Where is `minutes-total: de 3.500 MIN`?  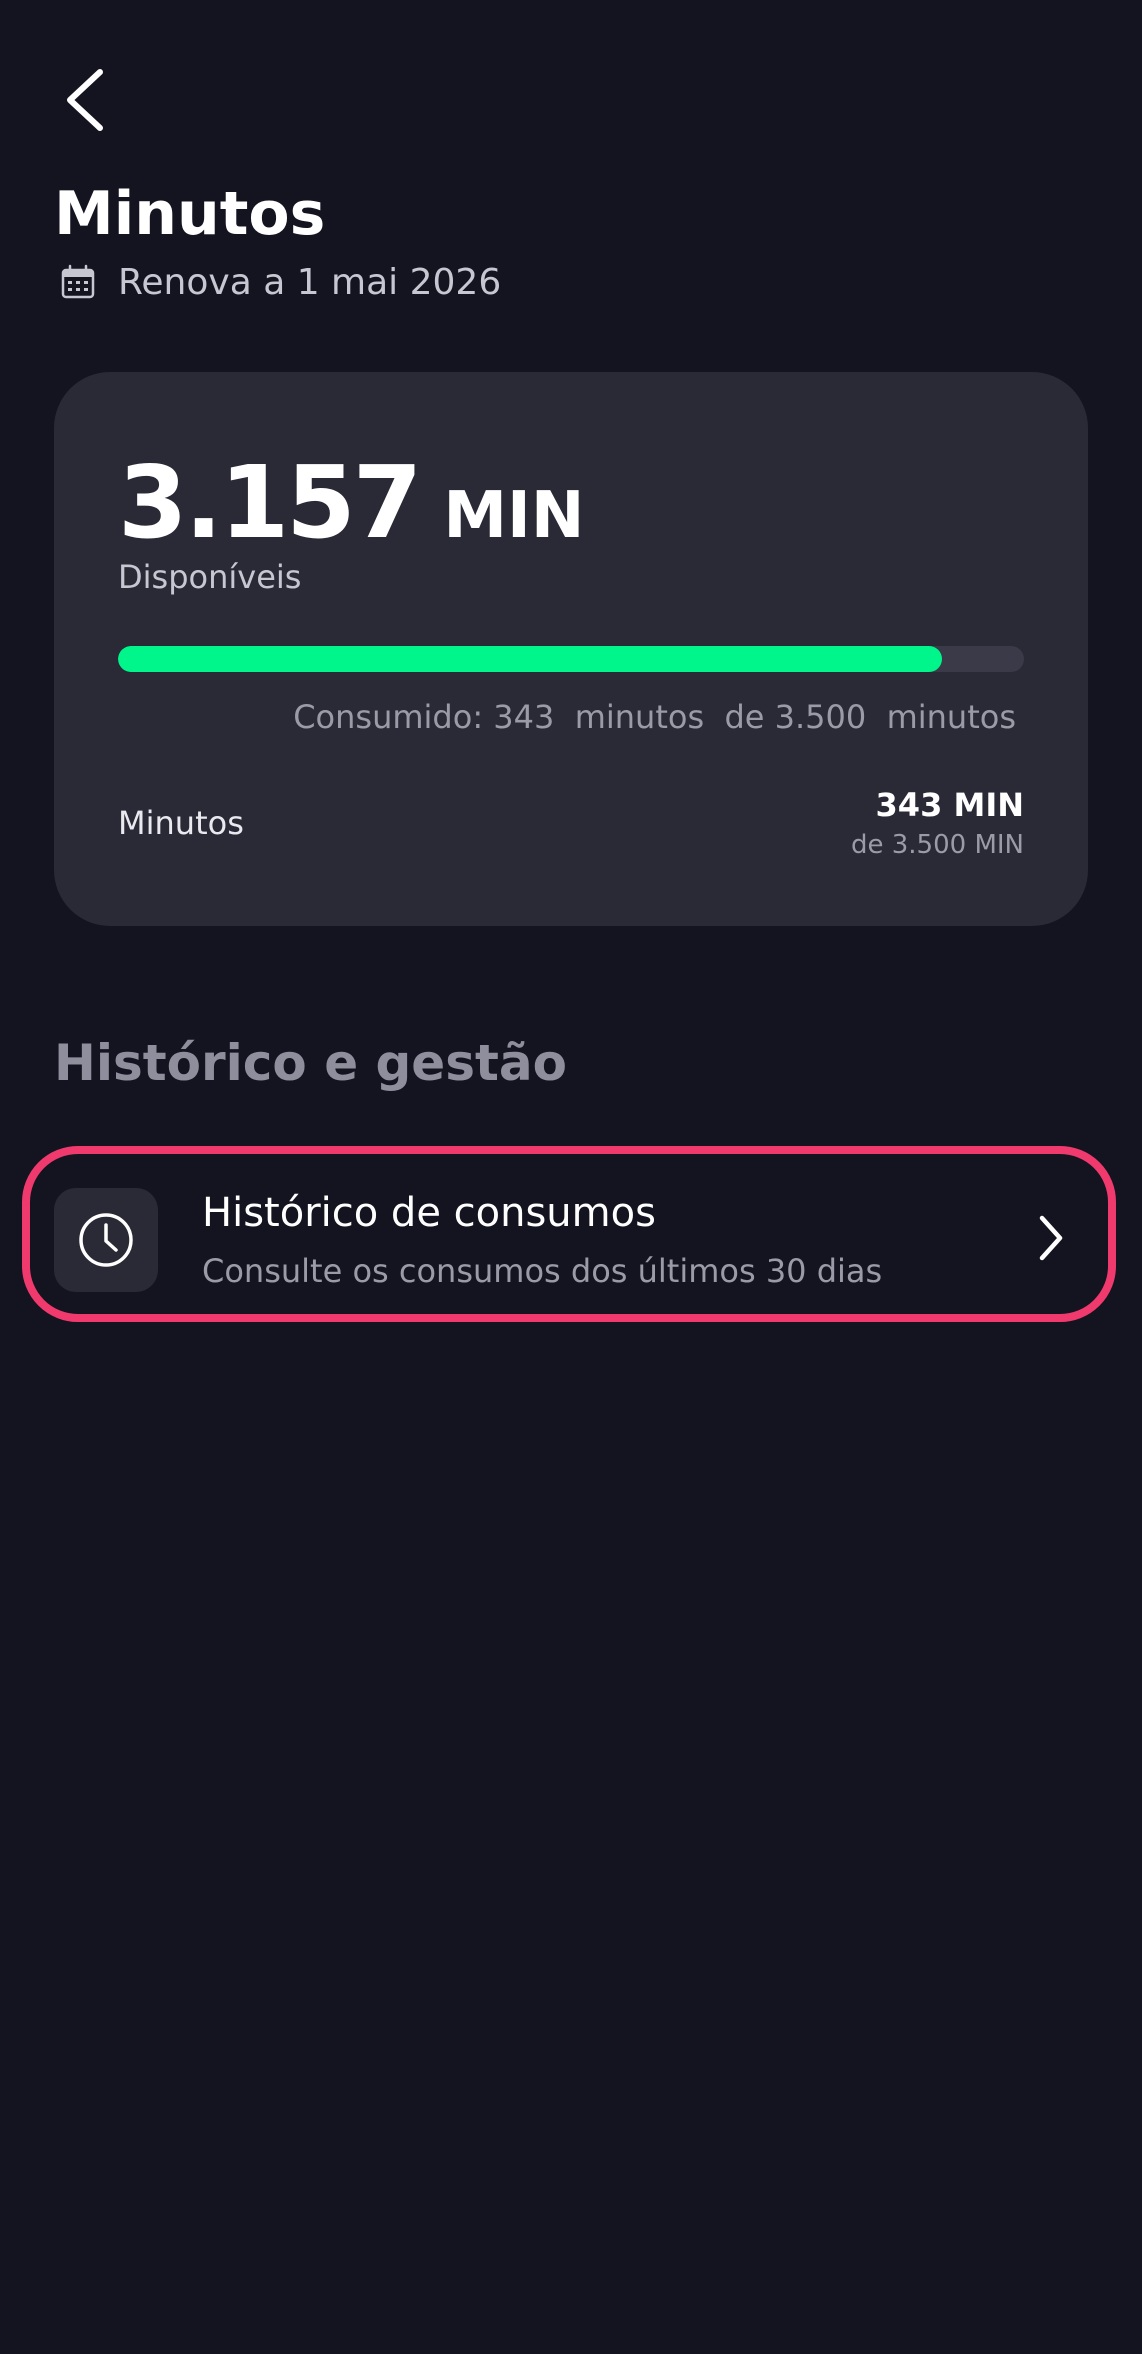
minutes-total: de 3.500 MIN is located at coordinates (937, 845).